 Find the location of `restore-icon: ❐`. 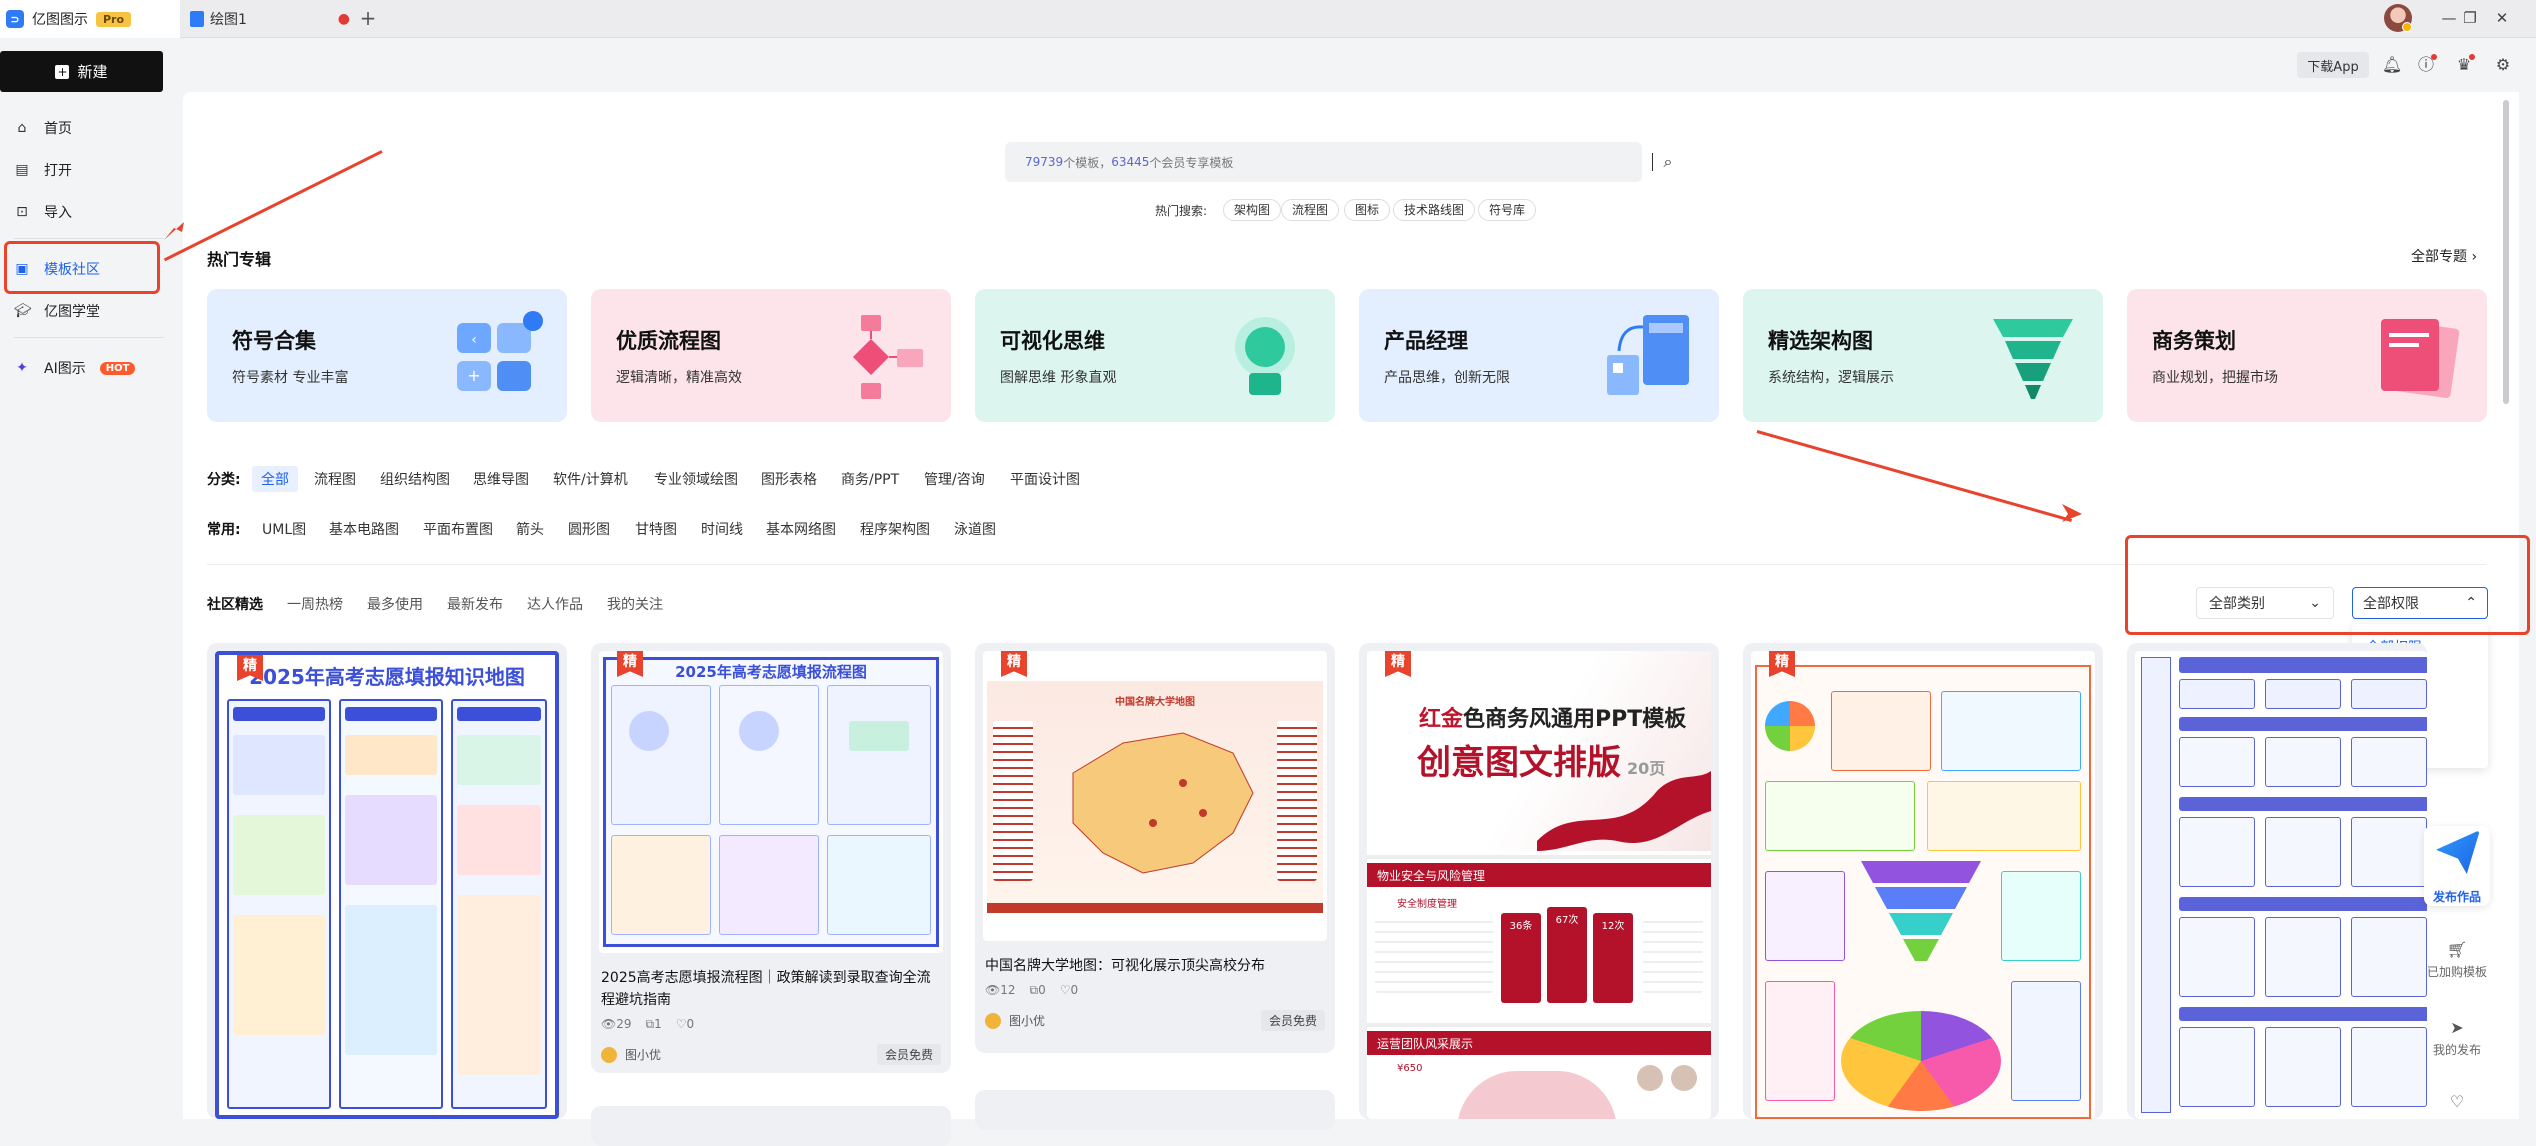

restore-icon: ❐ is located at coordinates (2470, 18).